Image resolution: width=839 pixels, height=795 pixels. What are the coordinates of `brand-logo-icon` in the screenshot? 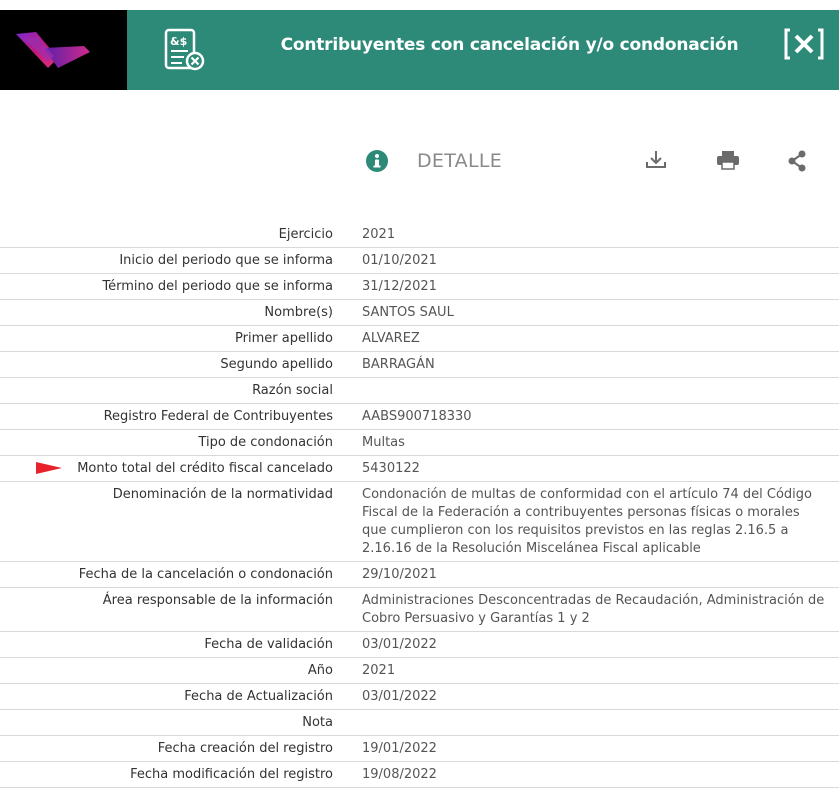 It's located at (54, 50).